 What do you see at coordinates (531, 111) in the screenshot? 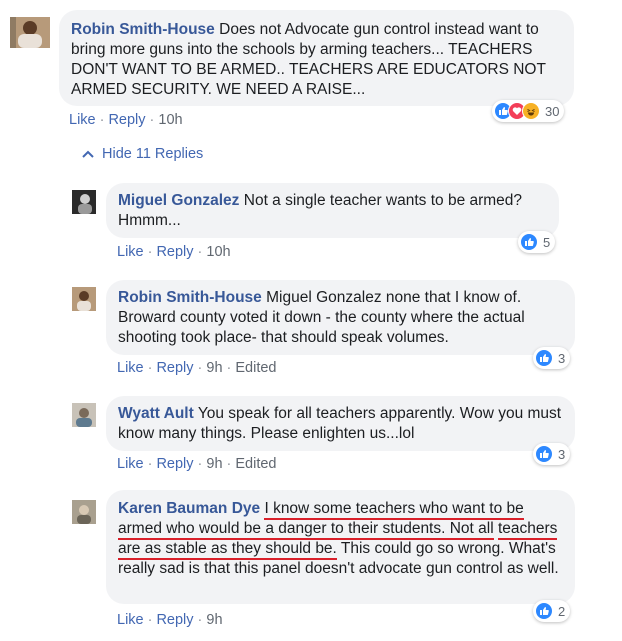
I see `haha-reaction-icon` at bounding box center [531, 111].